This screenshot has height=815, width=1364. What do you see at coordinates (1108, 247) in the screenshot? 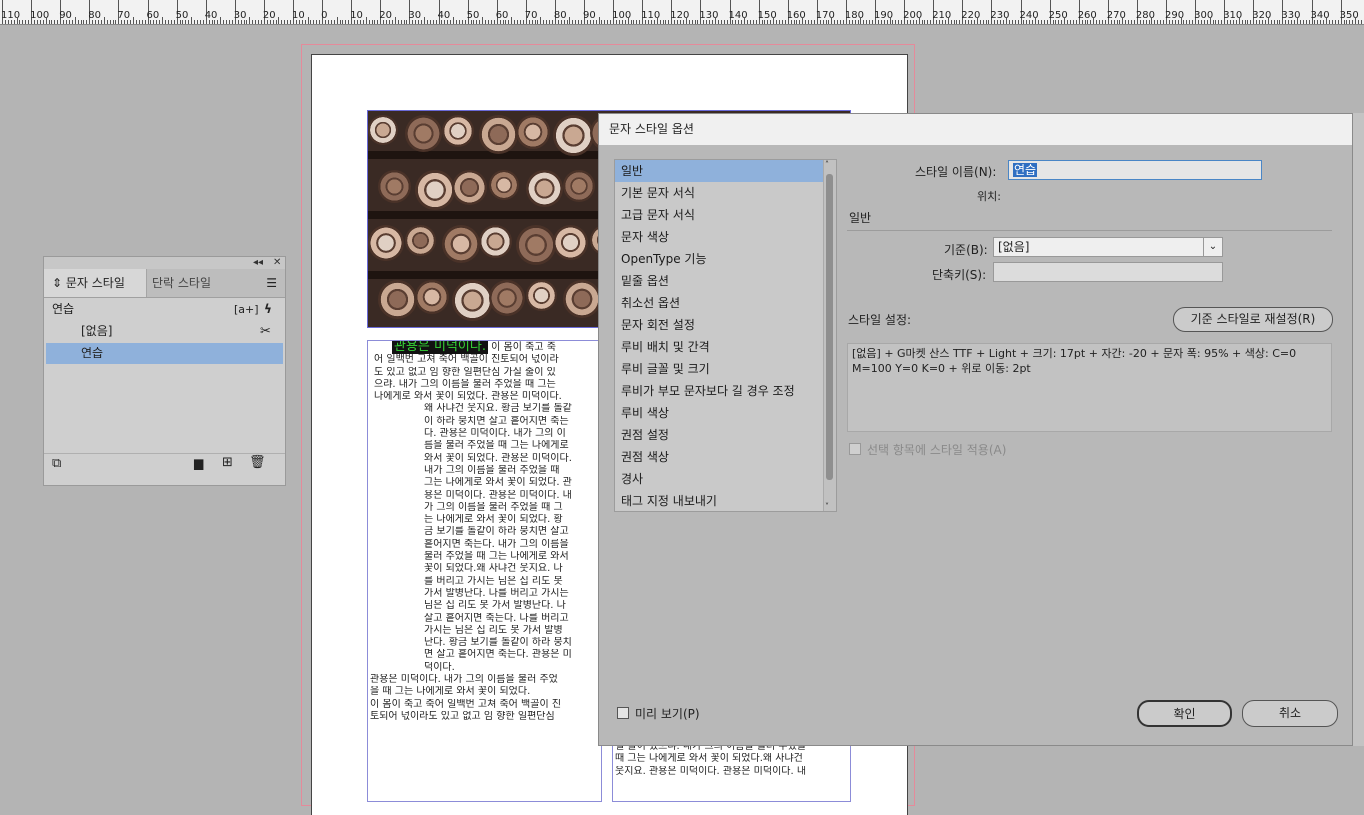
I see `based-on-select: [없음] ⌄` at bounding box center [1108, 247].